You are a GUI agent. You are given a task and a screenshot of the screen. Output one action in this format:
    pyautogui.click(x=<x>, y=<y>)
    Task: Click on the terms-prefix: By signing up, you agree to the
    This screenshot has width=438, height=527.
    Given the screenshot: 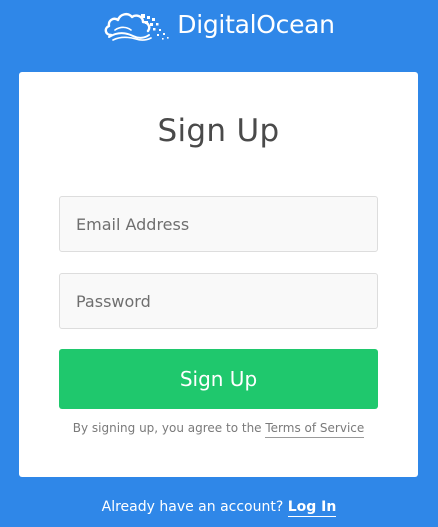 What is the action you would take?
    pyautogui.click(x=169, y=428)
    